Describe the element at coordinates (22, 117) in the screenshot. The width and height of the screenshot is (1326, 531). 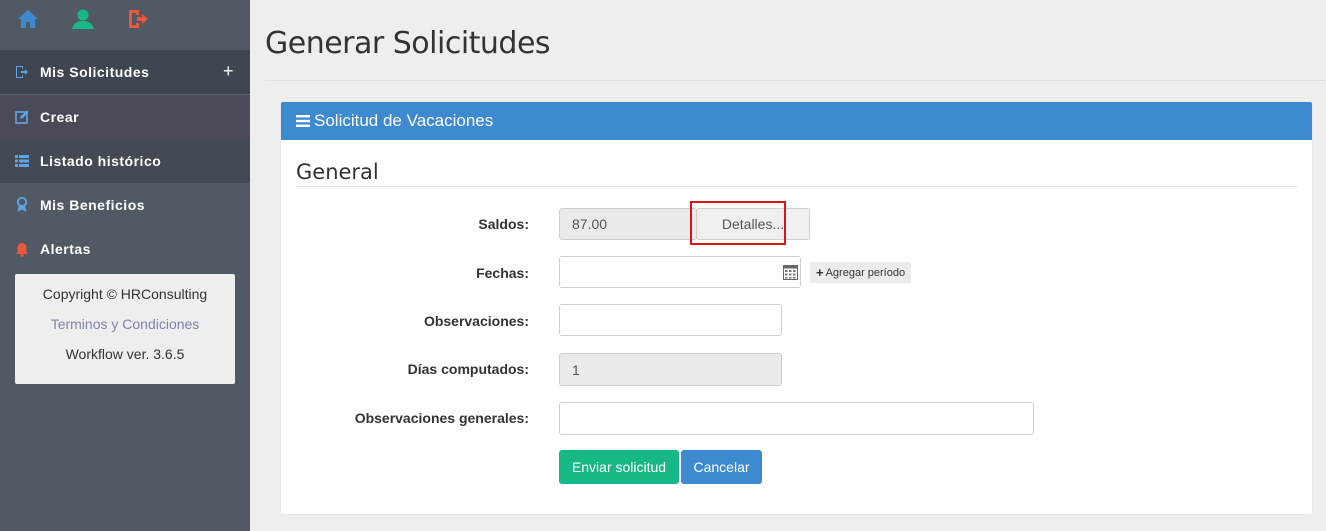
I see `edit-icon` at that location.